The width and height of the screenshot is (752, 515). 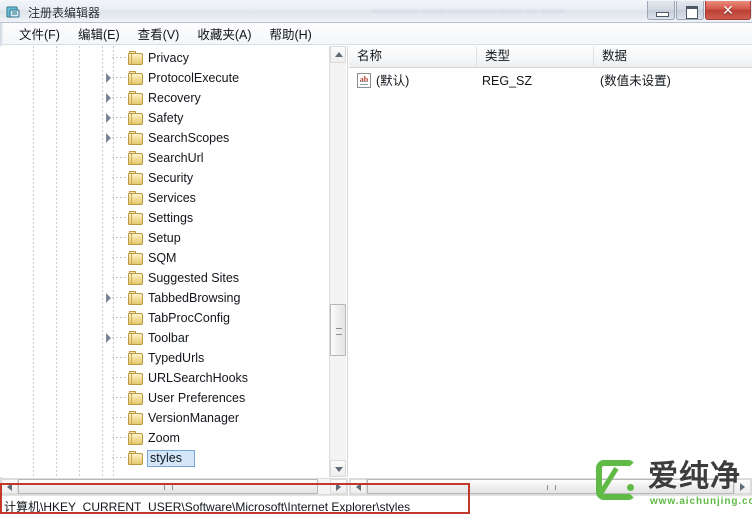 I want to click on tree-item-tabbedbrowsing: TabbedBrowsing, so click(x=165, y=298).